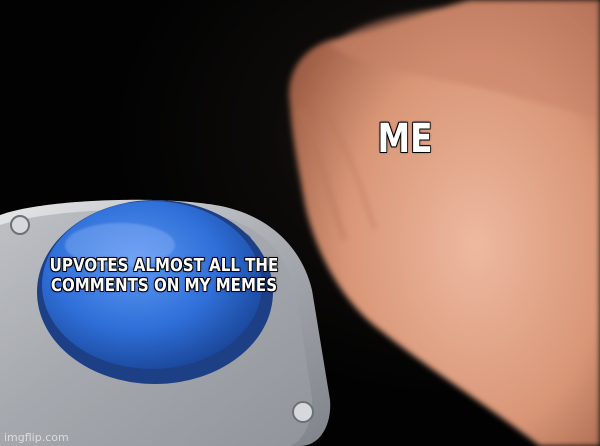 This screenshot has height=446, width=600. I want to click on hand-caption: ME, so click(405, 139).